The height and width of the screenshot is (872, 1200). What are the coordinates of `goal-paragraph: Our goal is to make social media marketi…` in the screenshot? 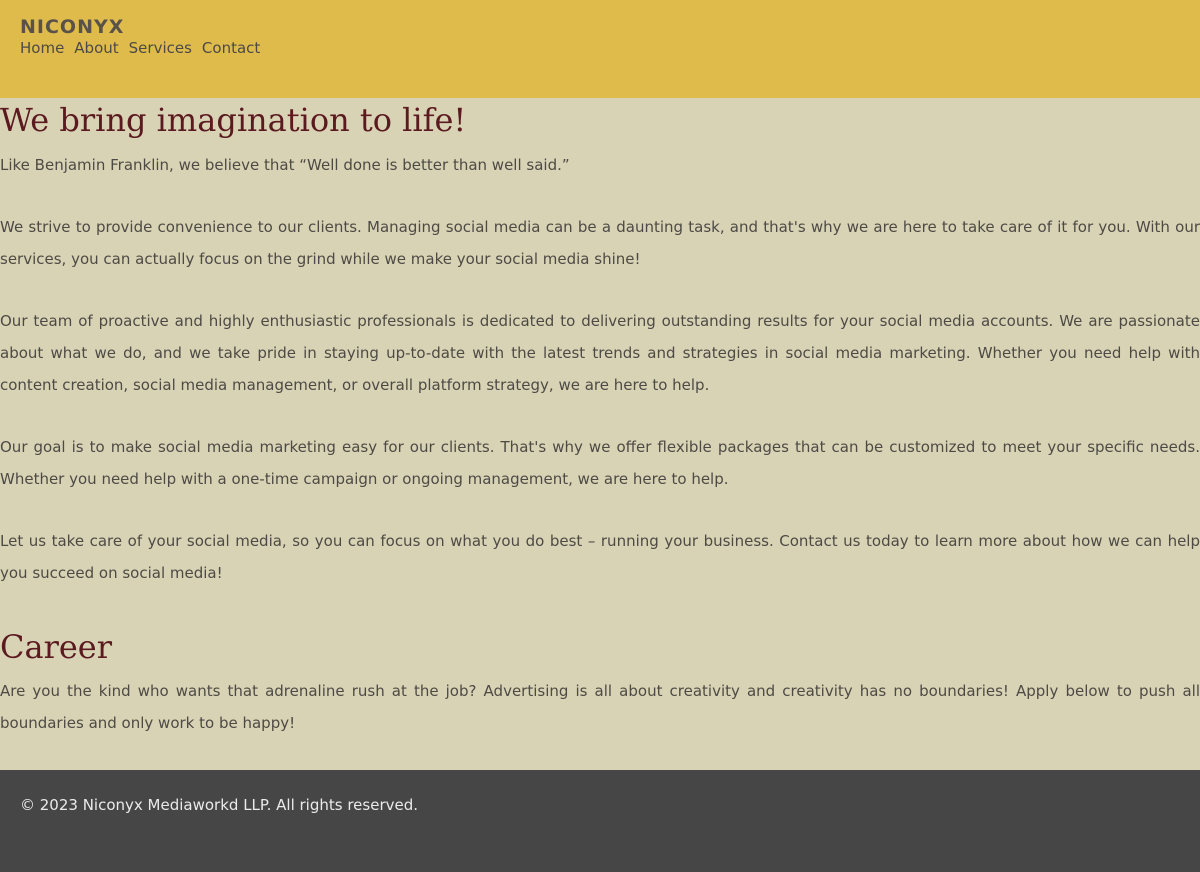 It's located at (600, 463).